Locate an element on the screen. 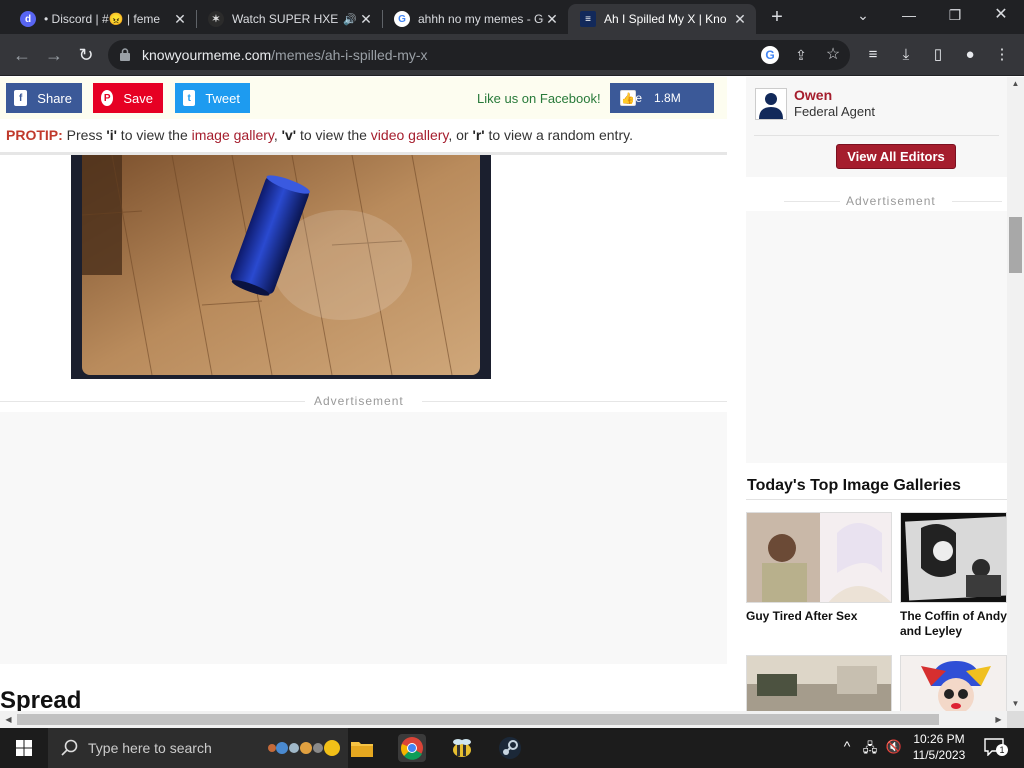 The width and height of the screenshot is (1024, 768). clock-date: 11/5/2023 is located at coordinates (939, 755).